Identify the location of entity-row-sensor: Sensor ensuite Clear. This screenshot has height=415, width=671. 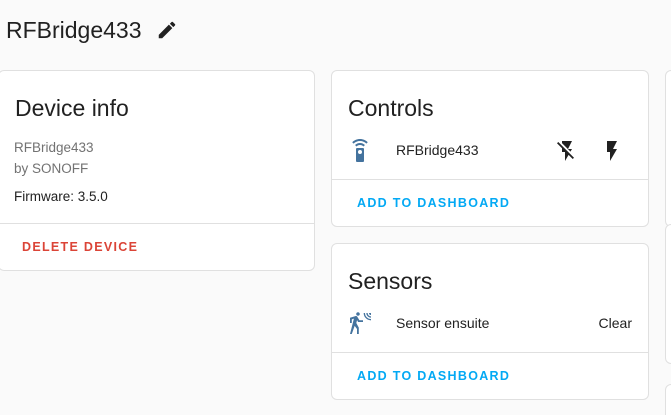
(490, 324).